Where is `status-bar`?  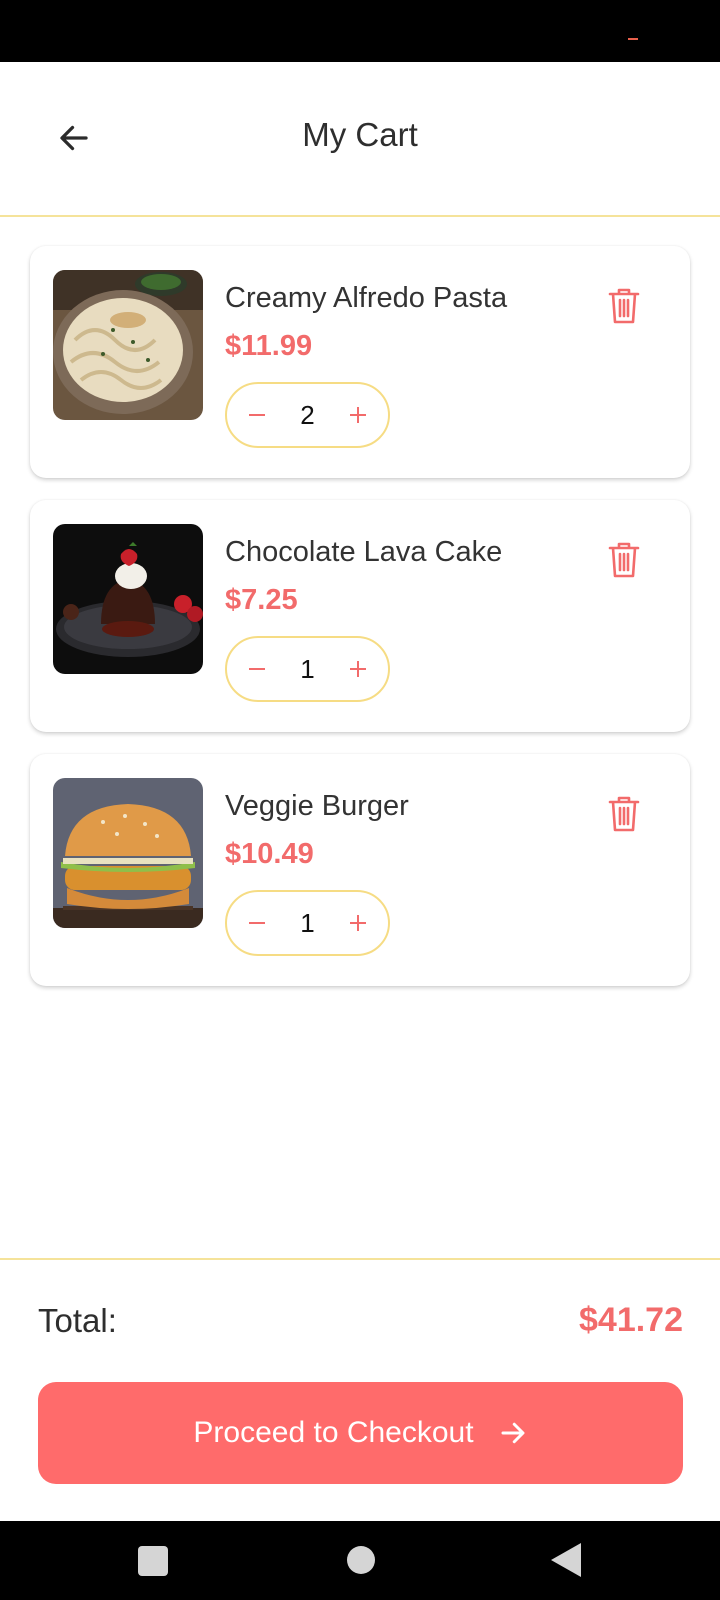 status-bar is located at coordinates (360, 31).